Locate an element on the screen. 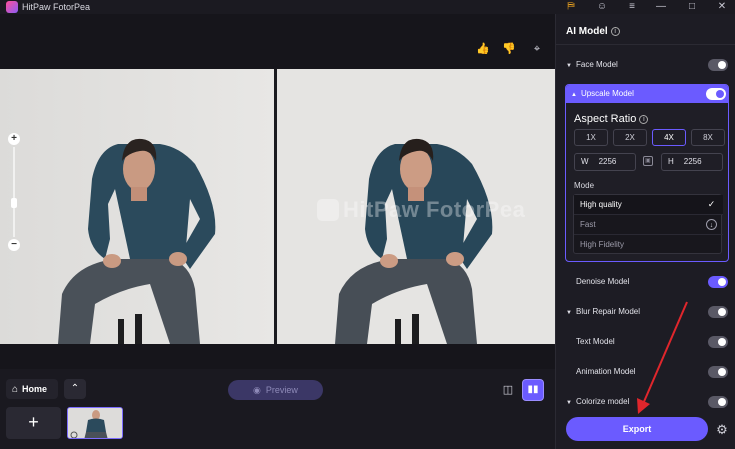  mode-list: High quality ✓ Fast ↓ High Fidelity is located at coordinates (648, 224).